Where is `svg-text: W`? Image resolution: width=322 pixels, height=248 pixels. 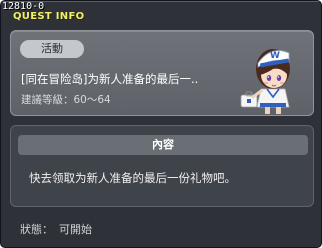 svg-text: W is located at coordinates (275, 56).